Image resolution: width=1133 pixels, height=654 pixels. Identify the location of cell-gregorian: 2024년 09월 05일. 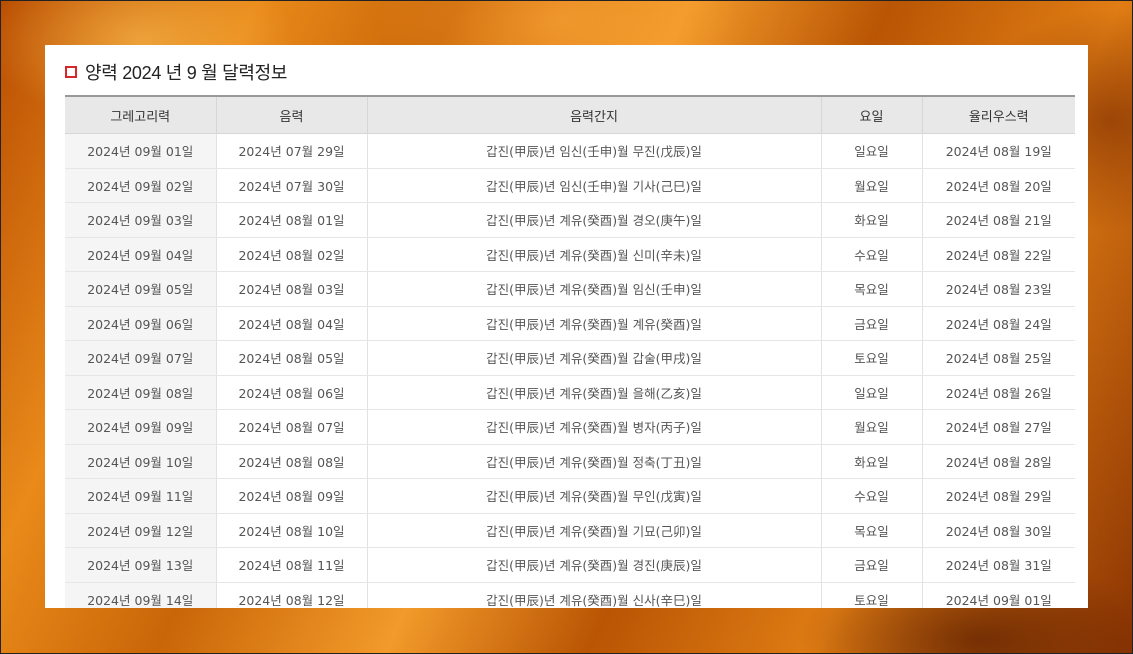
(141, 289).